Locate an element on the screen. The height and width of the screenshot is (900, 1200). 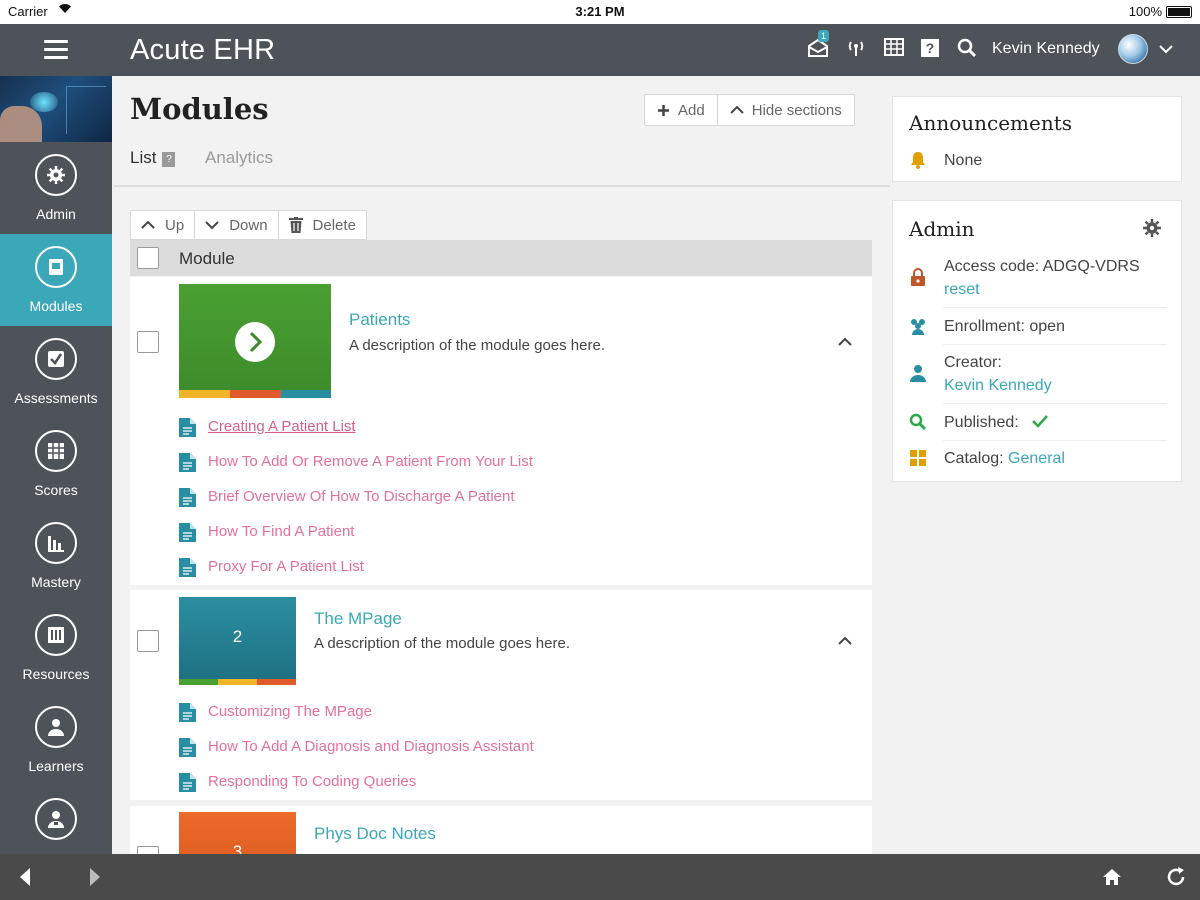
home-icon is located at coordinates (1112, 877).